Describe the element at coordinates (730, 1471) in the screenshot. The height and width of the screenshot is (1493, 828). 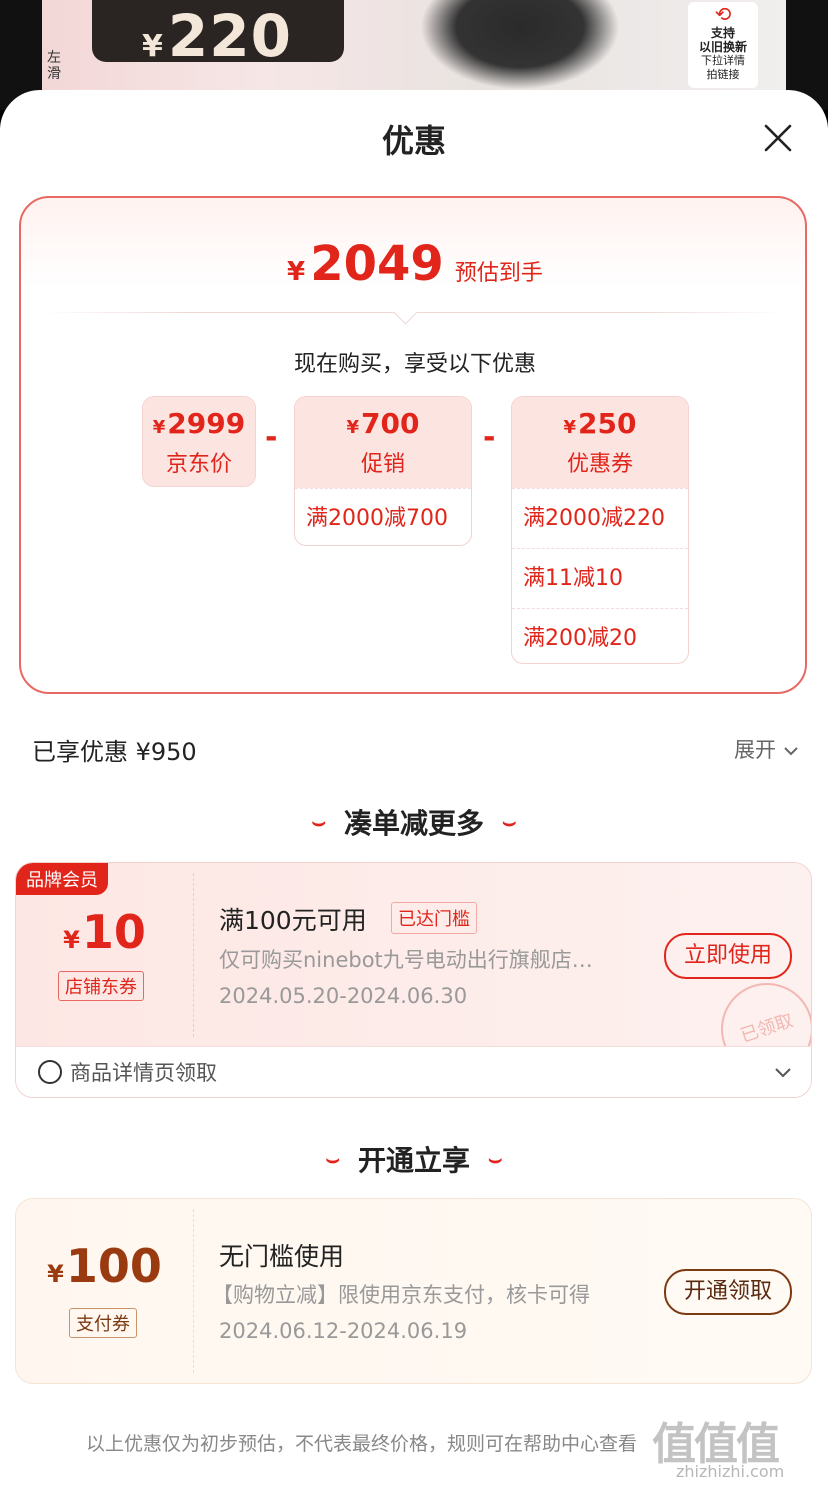
I see `watermark-site: zhizhizhi.com` at that location.